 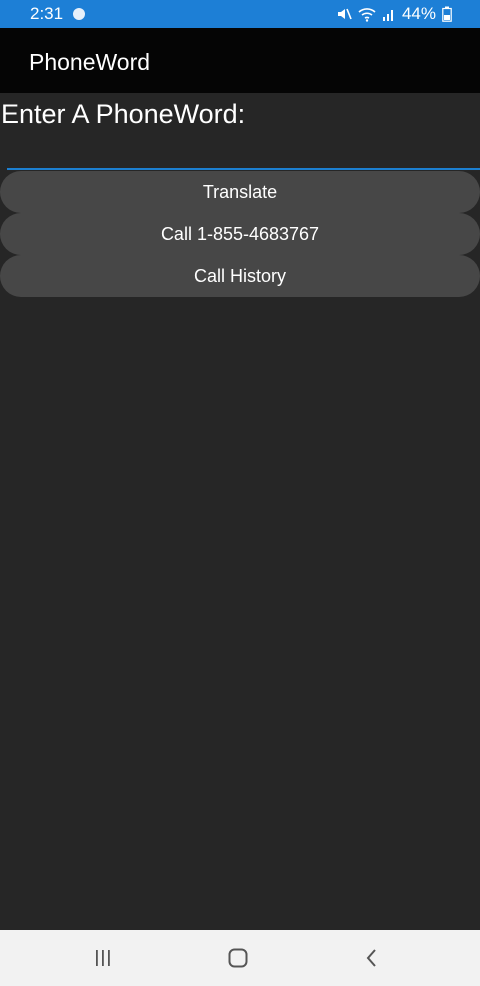 I want to click on back-icon, so click(x=371, y=958).